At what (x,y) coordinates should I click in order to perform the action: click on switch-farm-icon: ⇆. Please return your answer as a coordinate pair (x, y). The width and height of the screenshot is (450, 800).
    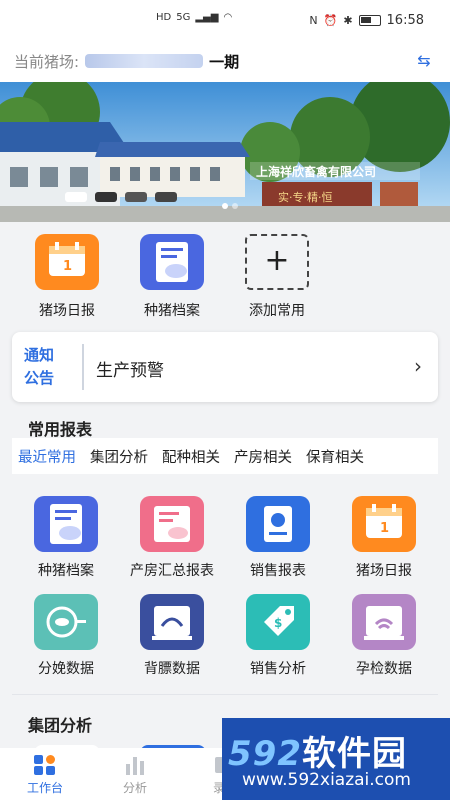
    Looking at the image, I should click on (424, 61).